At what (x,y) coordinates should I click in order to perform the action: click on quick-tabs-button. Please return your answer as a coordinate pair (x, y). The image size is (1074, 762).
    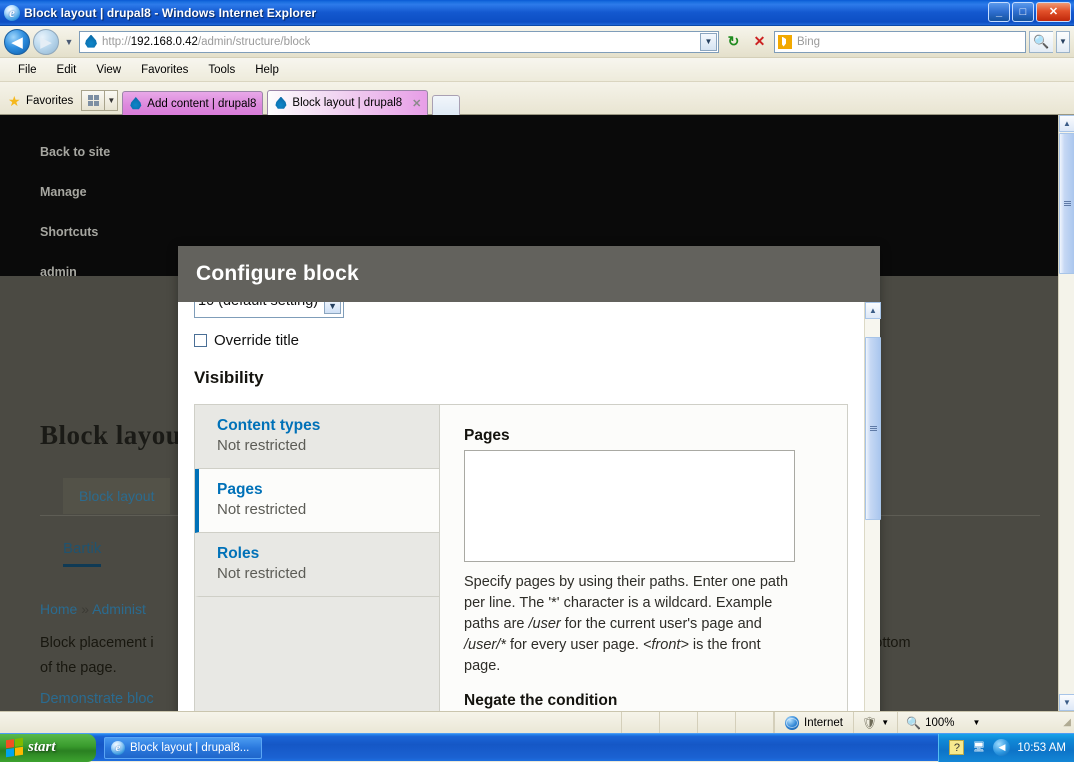
    Looking at the image, I should click on (93, 100).